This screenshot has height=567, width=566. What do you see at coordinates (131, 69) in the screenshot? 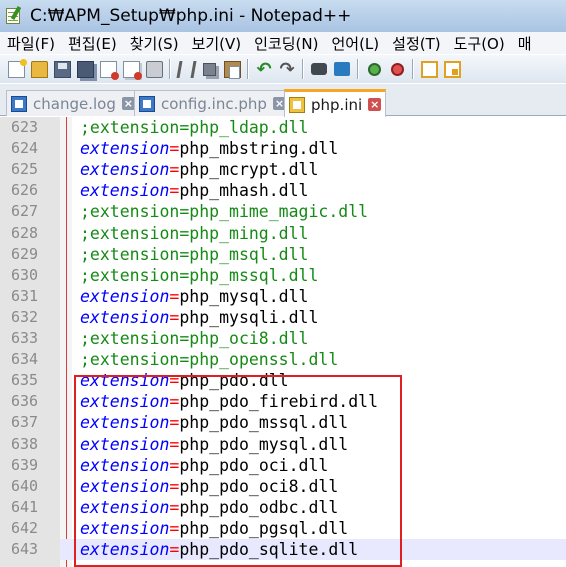
I see `close-all-button` at bounding box center [131, 69].